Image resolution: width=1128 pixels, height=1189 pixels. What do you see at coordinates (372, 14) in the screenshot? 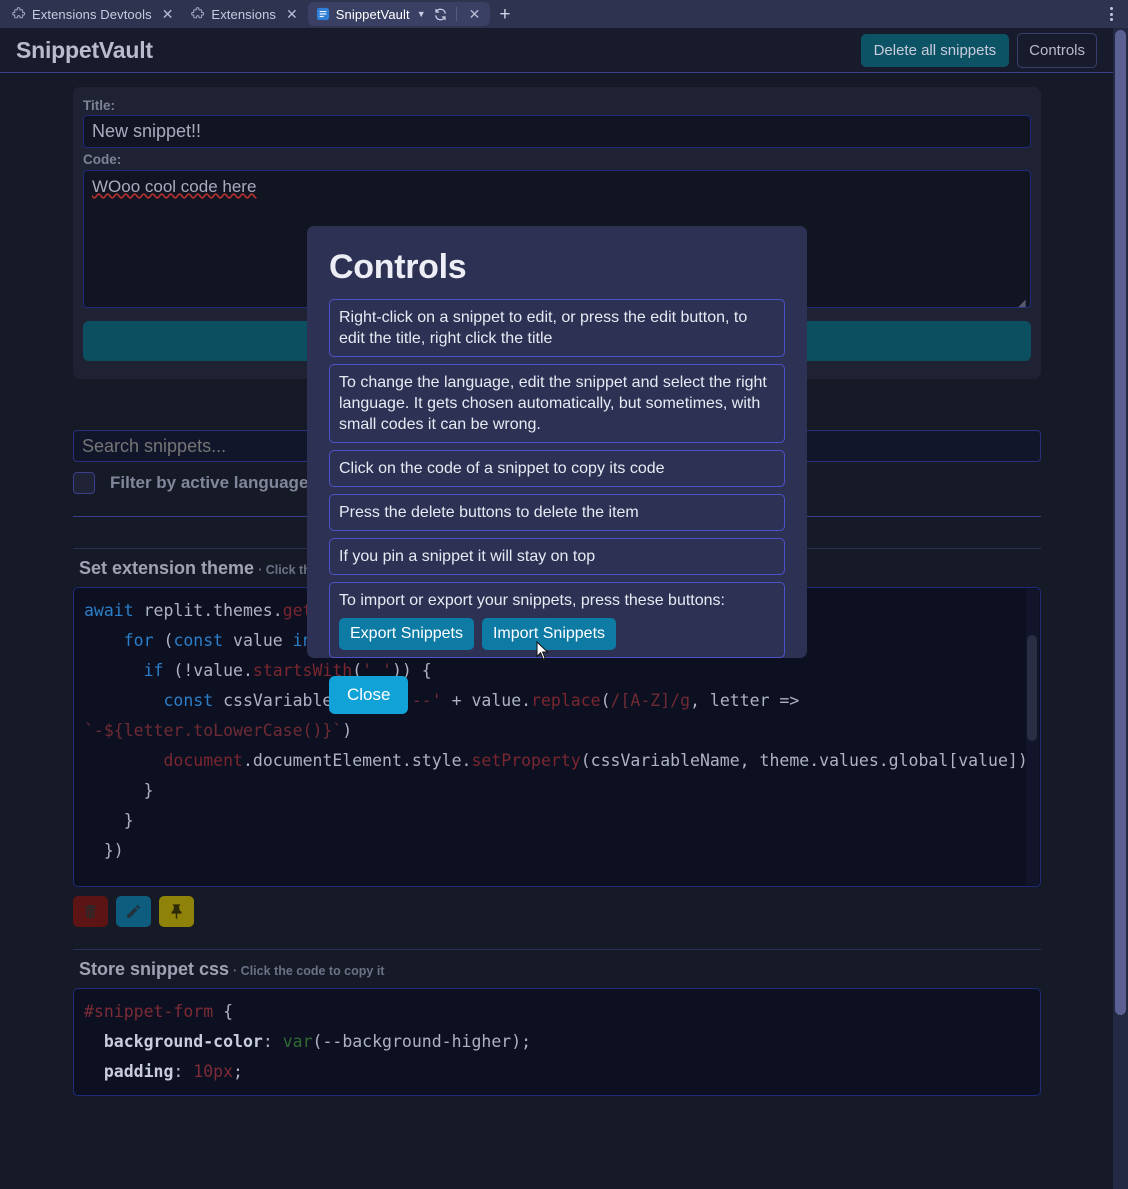
I see `browser-tab-label: SnippetVault` at bounding box center [372, 14].